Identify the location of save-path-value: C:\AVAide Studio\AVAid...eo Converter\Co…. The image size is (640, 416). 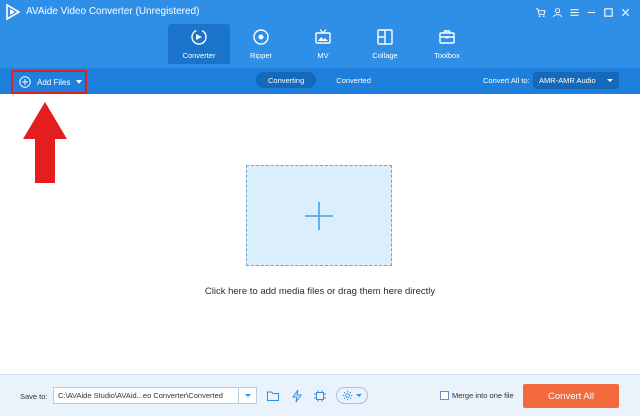
(140, 395).